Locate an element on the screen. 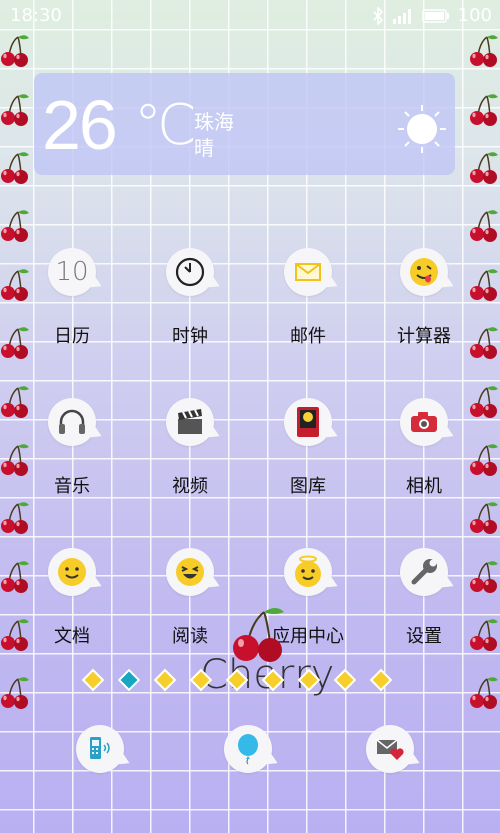 Image resolution: width=500 pixels, height=833 pixels. dock-browser is located at coordinates (248, 755).